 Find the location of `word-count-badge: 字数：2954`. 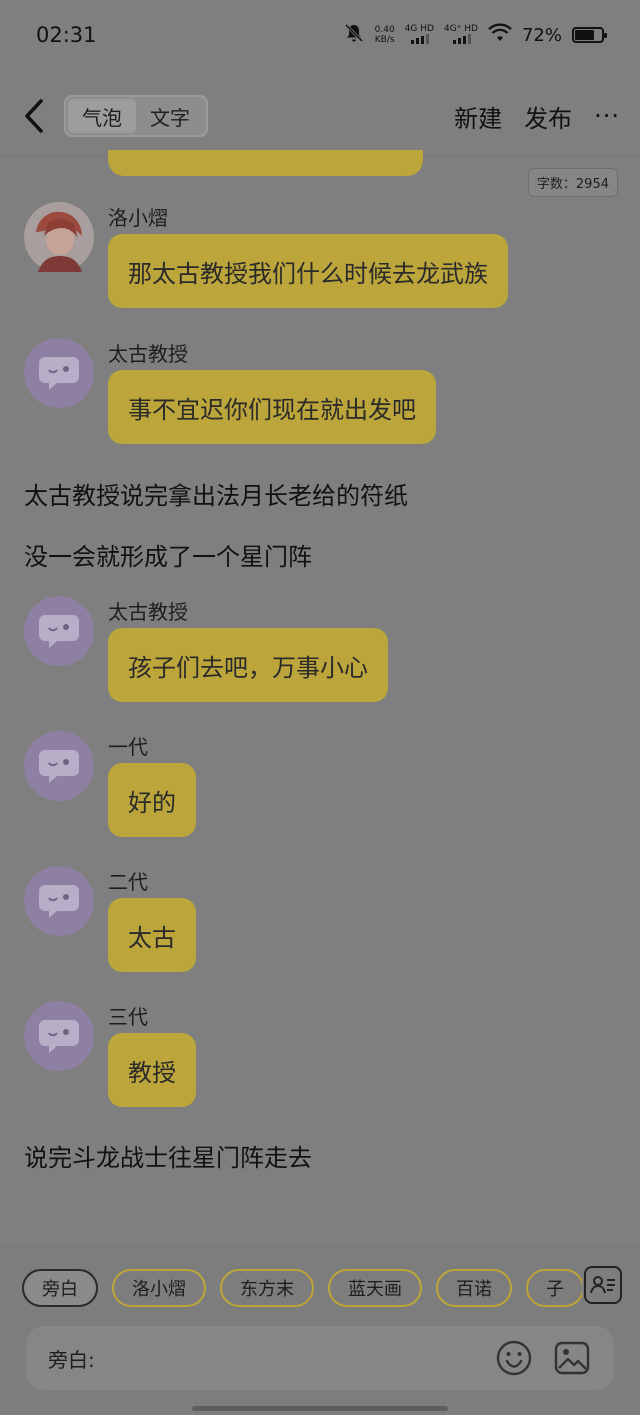

word-count-badge: 字数：2954 is located at coordinates (572, 182).